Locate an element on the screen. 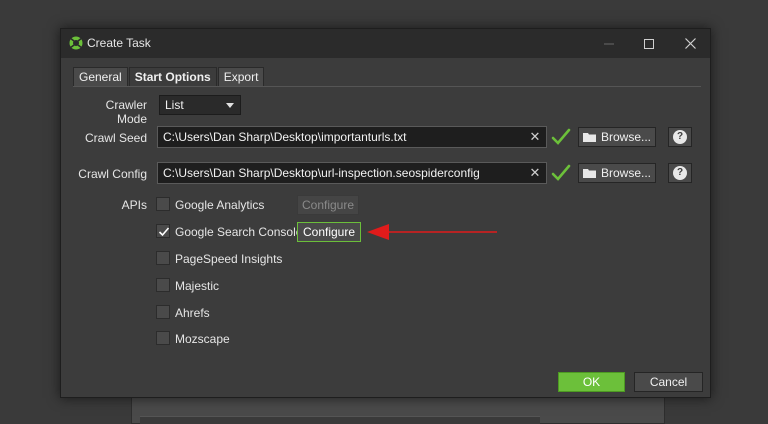 The height and width of the screenshot is (424, 768). ahrefs-label: Ahrefs is located at coordinates (192, 313).